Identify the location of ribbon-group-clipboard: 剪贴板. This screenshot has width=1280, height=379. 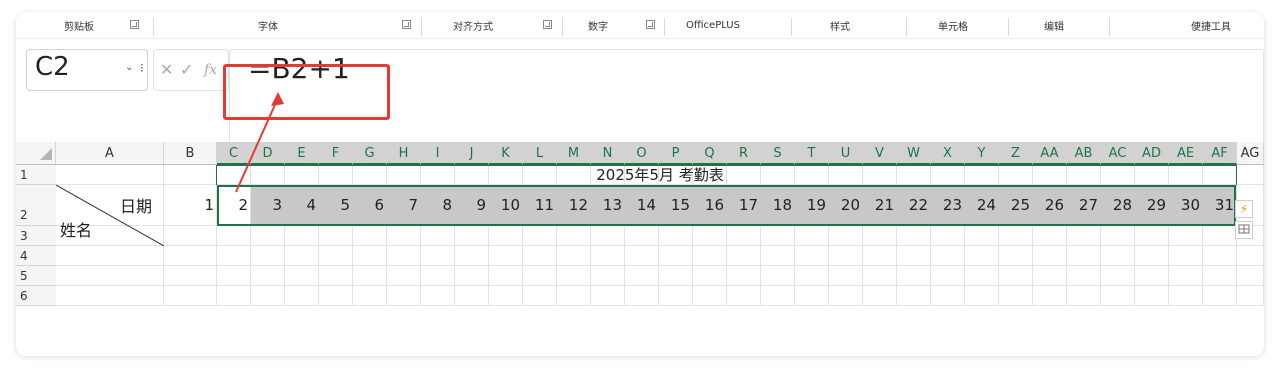
(79, 25).